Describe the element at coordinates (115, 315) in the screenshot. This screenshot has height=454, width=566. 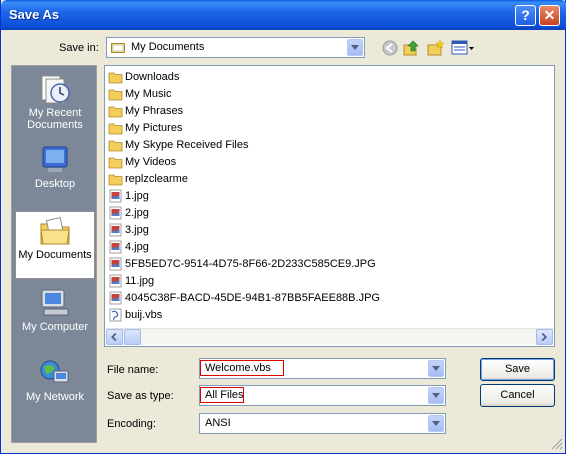
I see `script-file-icon` at that location.